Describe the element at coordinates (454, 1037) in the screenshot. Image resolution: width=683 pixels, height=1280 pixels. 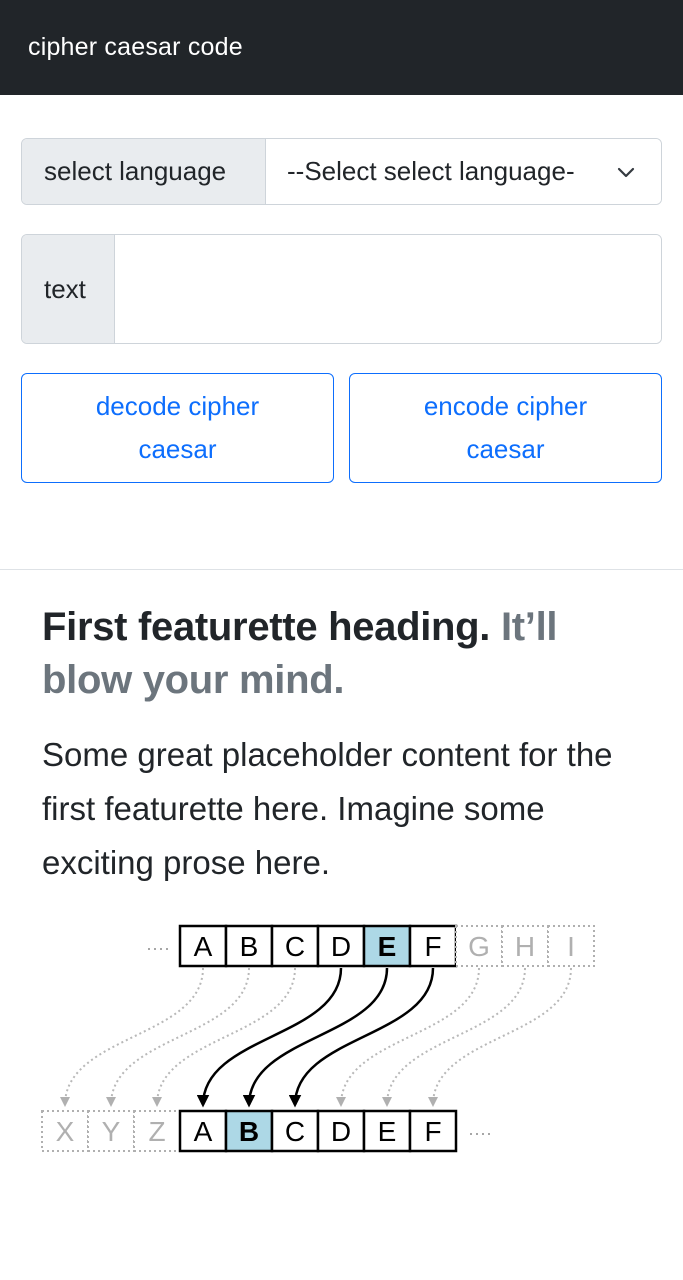
I see `shift-arrow-h` at that location.